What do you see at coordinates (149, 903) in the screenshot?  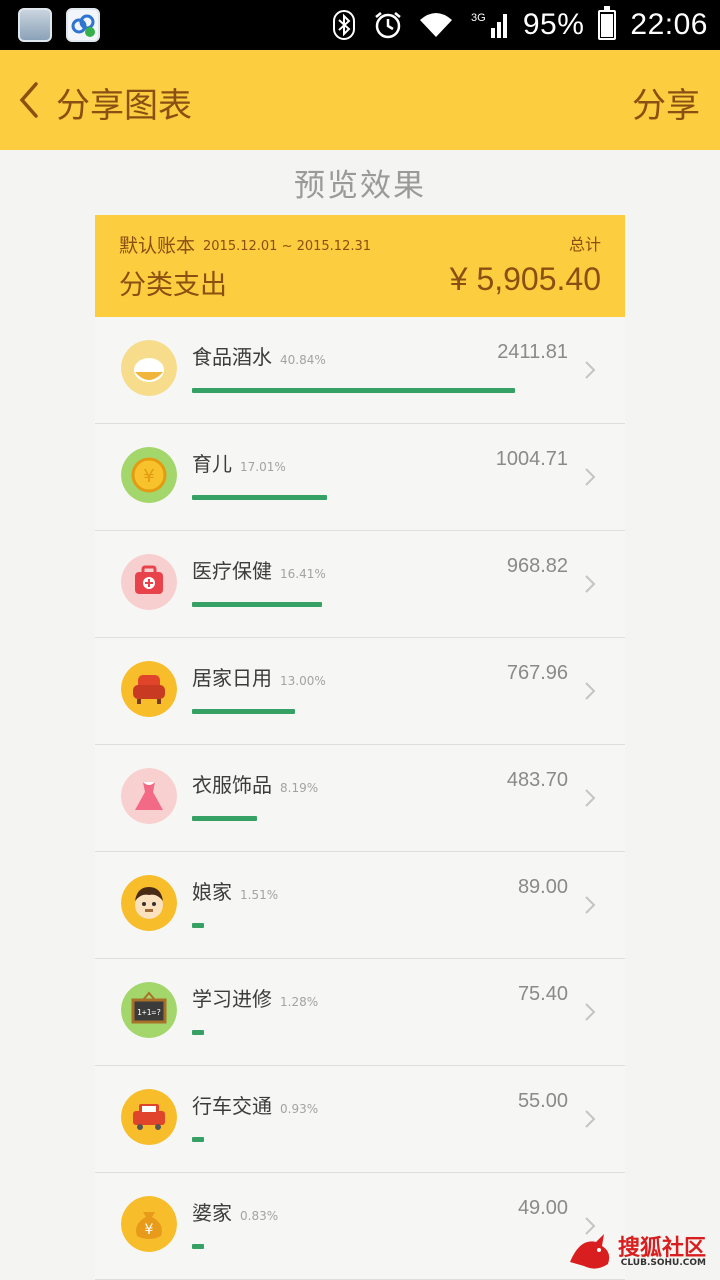 I see `man-face-icon` at bounding box center [149, 903].